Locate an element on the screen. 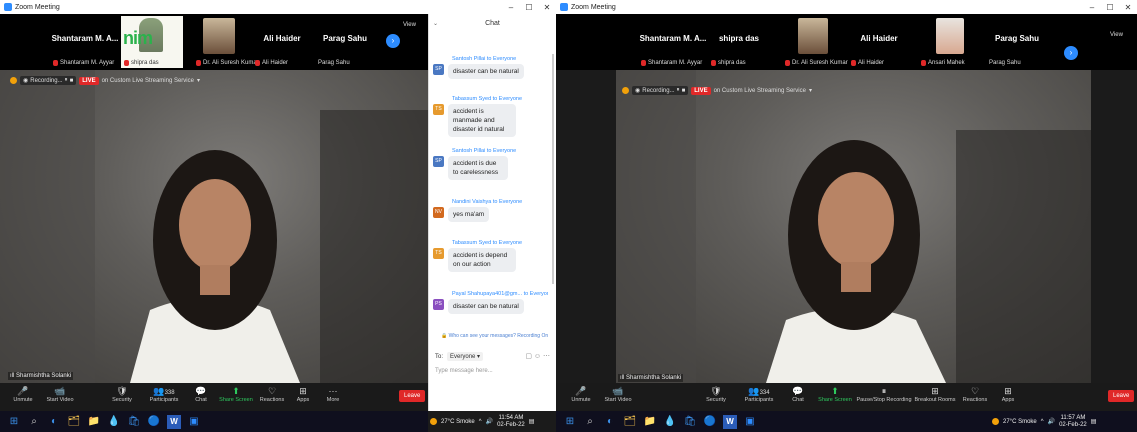  chevron-down-icon: ⌄ is located at coordinates (435, 24).